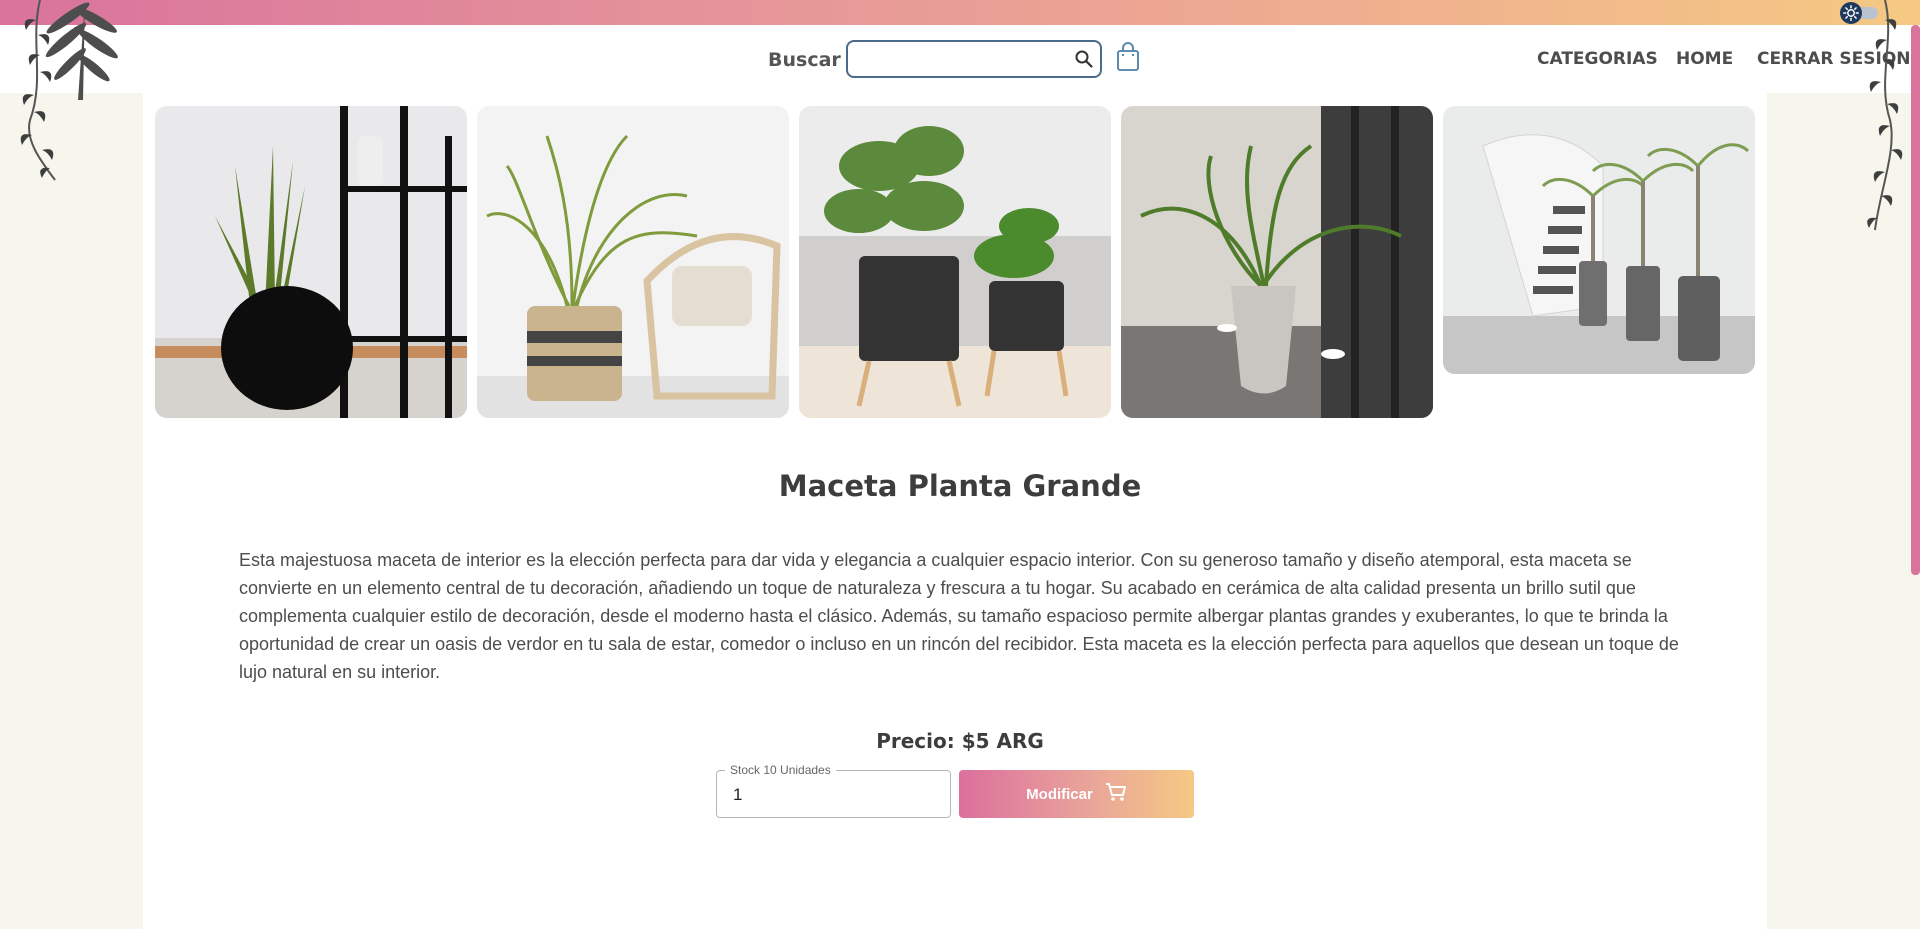 This screenshot has width=1920, height=929. I want to click on product-price: Precio: $5 ARG, so click(960, 741).